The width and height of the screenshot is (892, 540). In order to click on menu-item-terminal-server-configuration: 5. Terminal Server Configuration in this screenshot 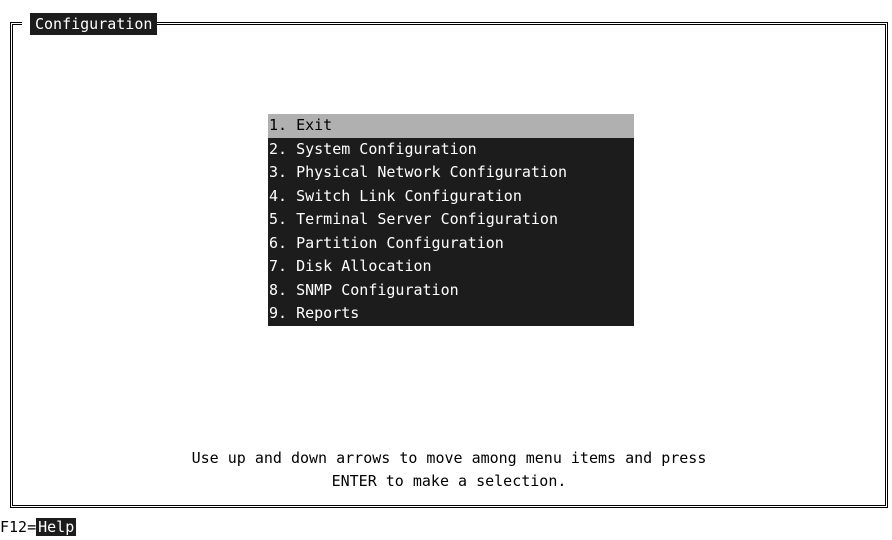, I will do `click(451, 220)`.